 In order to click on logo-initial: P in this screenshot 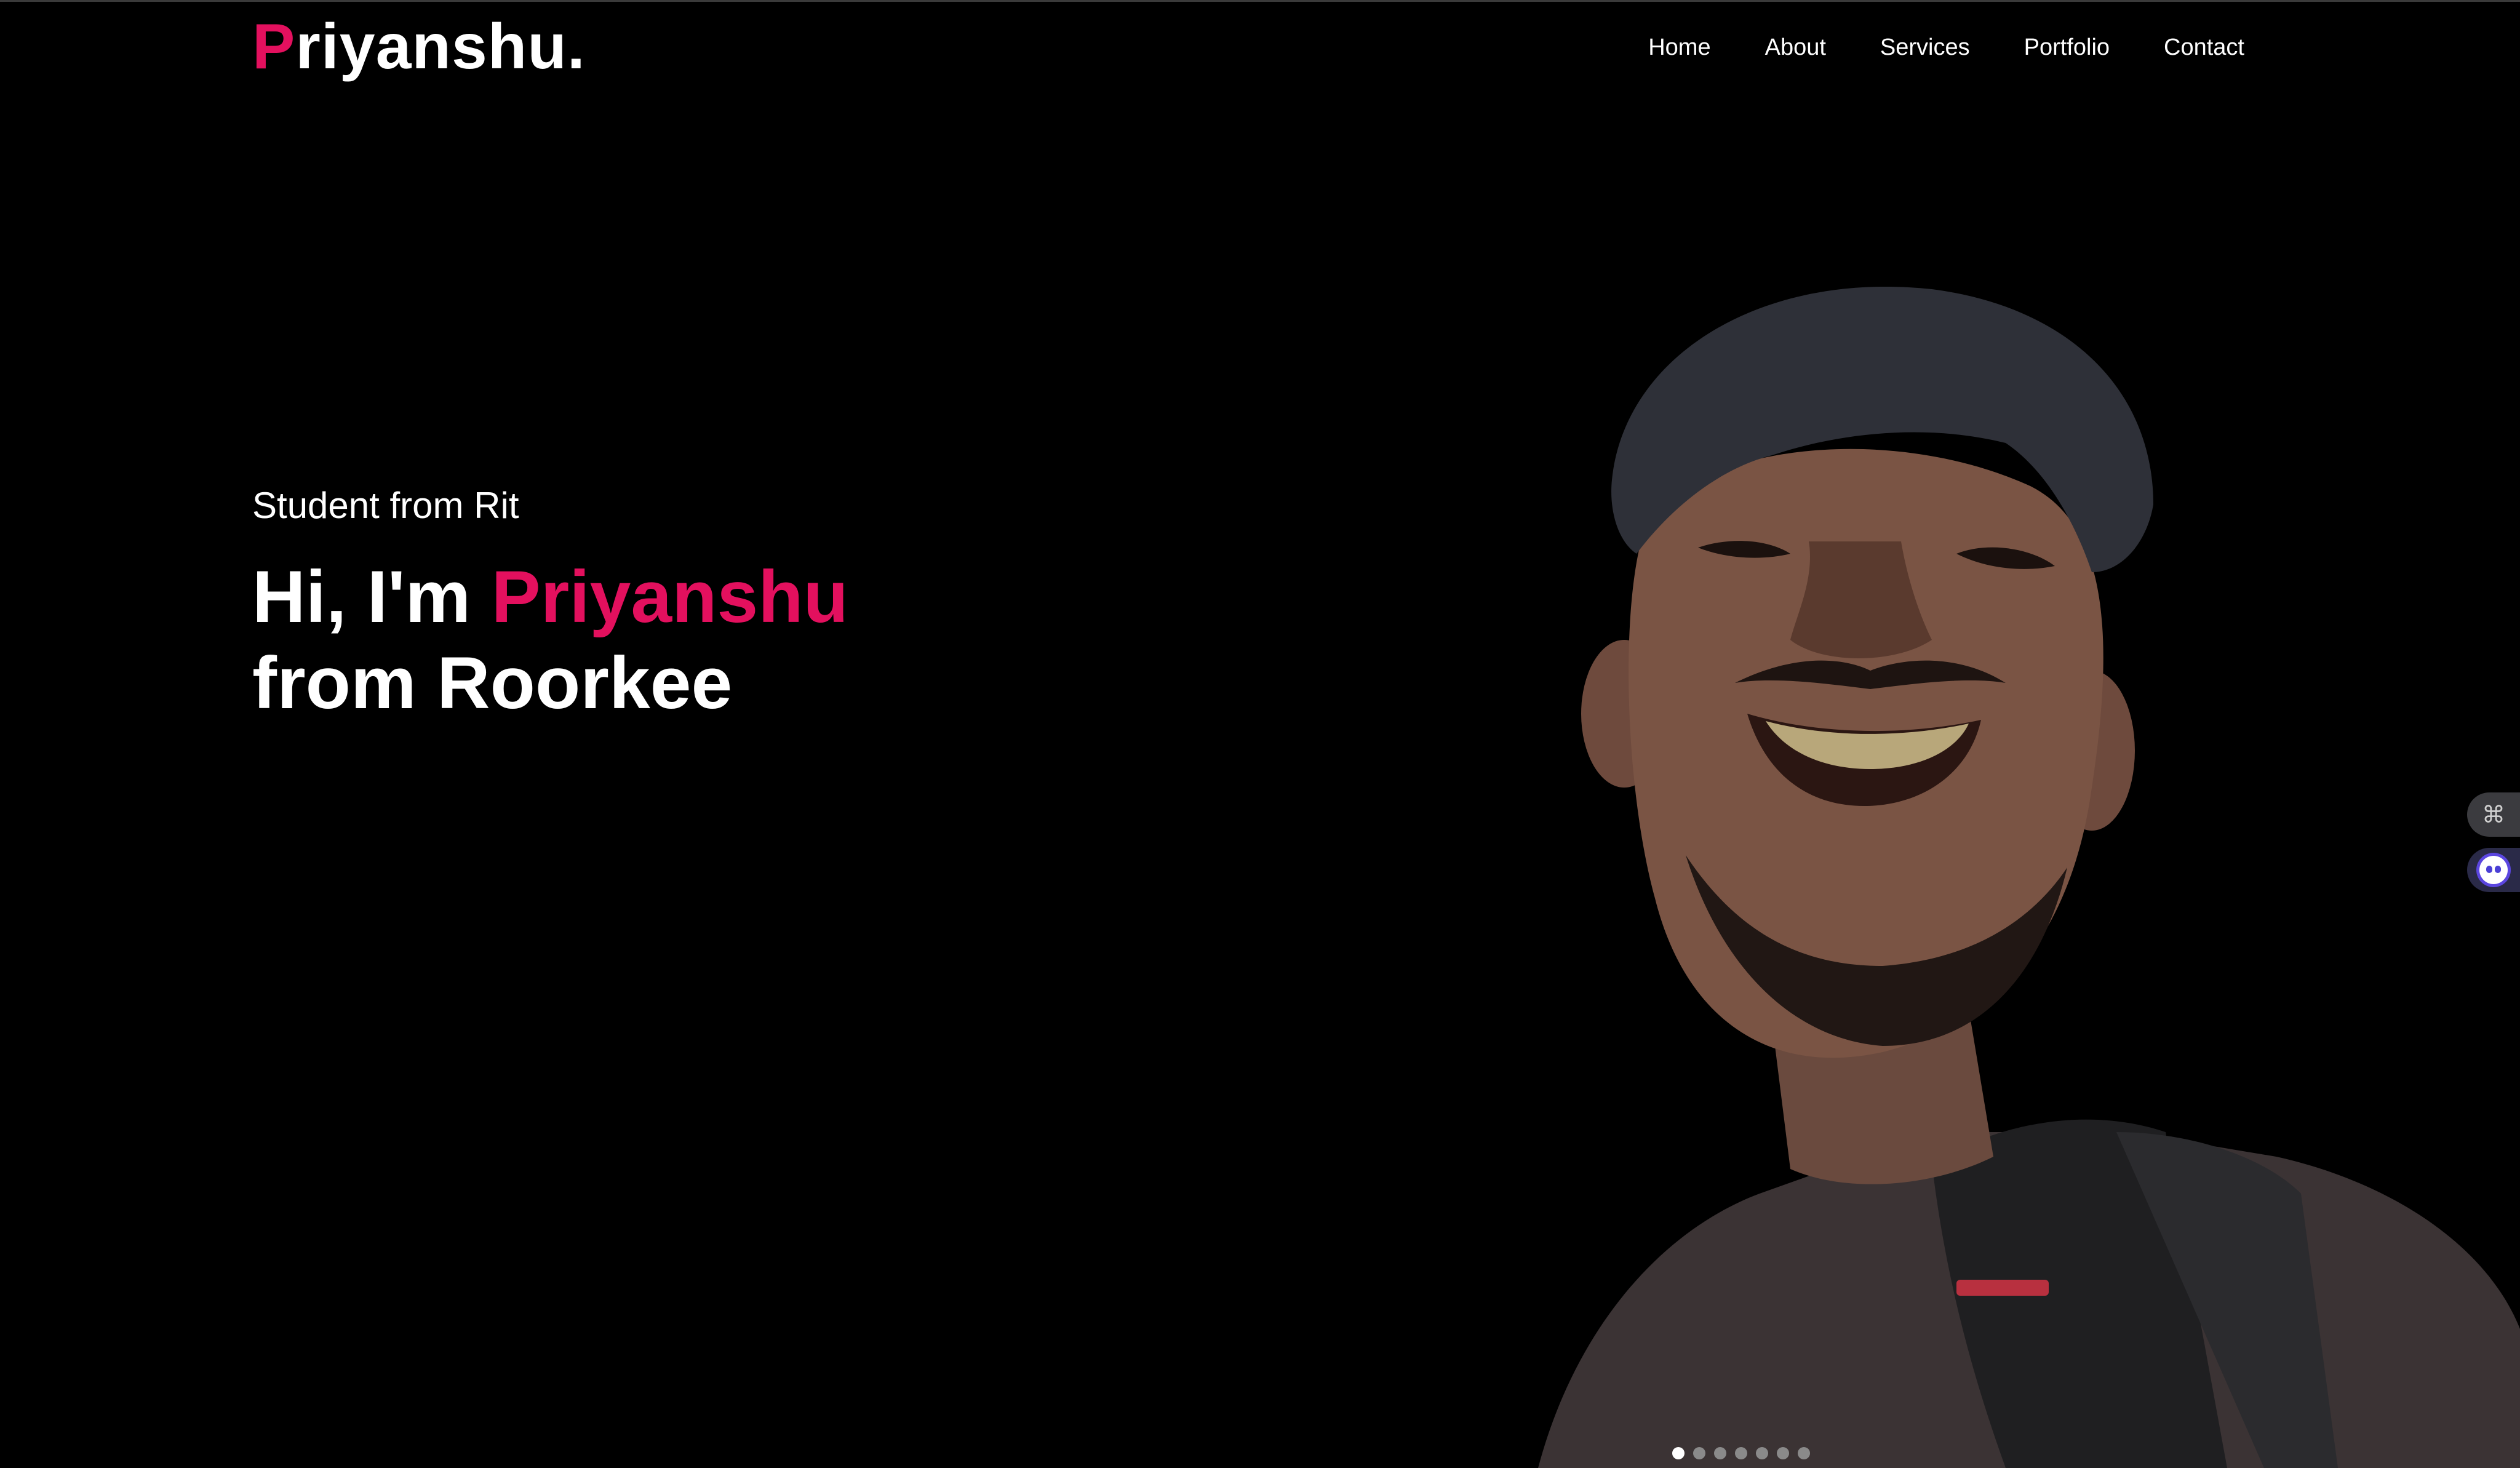, I will do `click(274, 47)`.